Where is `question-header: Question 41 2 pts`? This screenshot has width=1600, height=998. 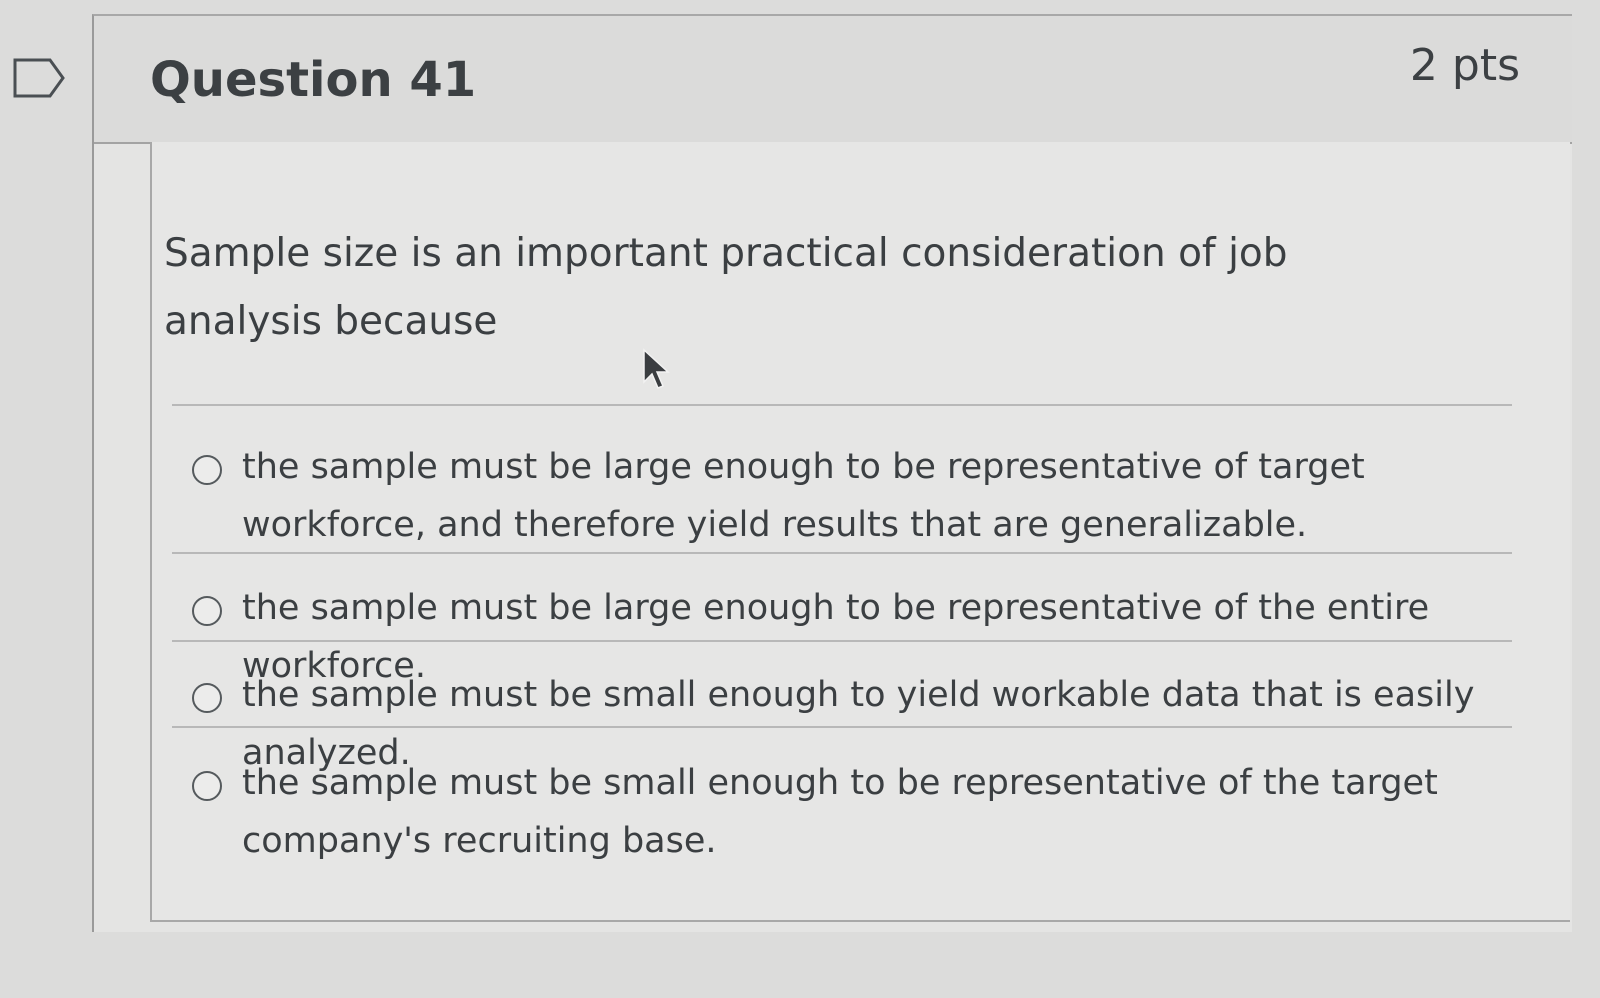
question-header: Question 41 2 pts is located at coordinates (833, 80).